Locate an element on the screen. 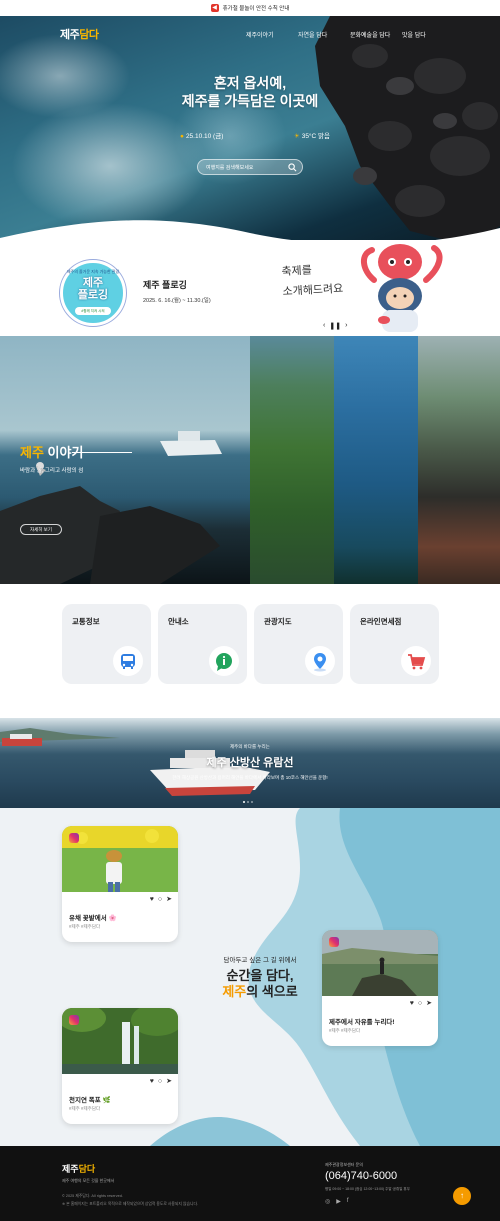 The image size is (500, 1221). story-more-button: 자세히 보기 is located at coordinates (41, 529).